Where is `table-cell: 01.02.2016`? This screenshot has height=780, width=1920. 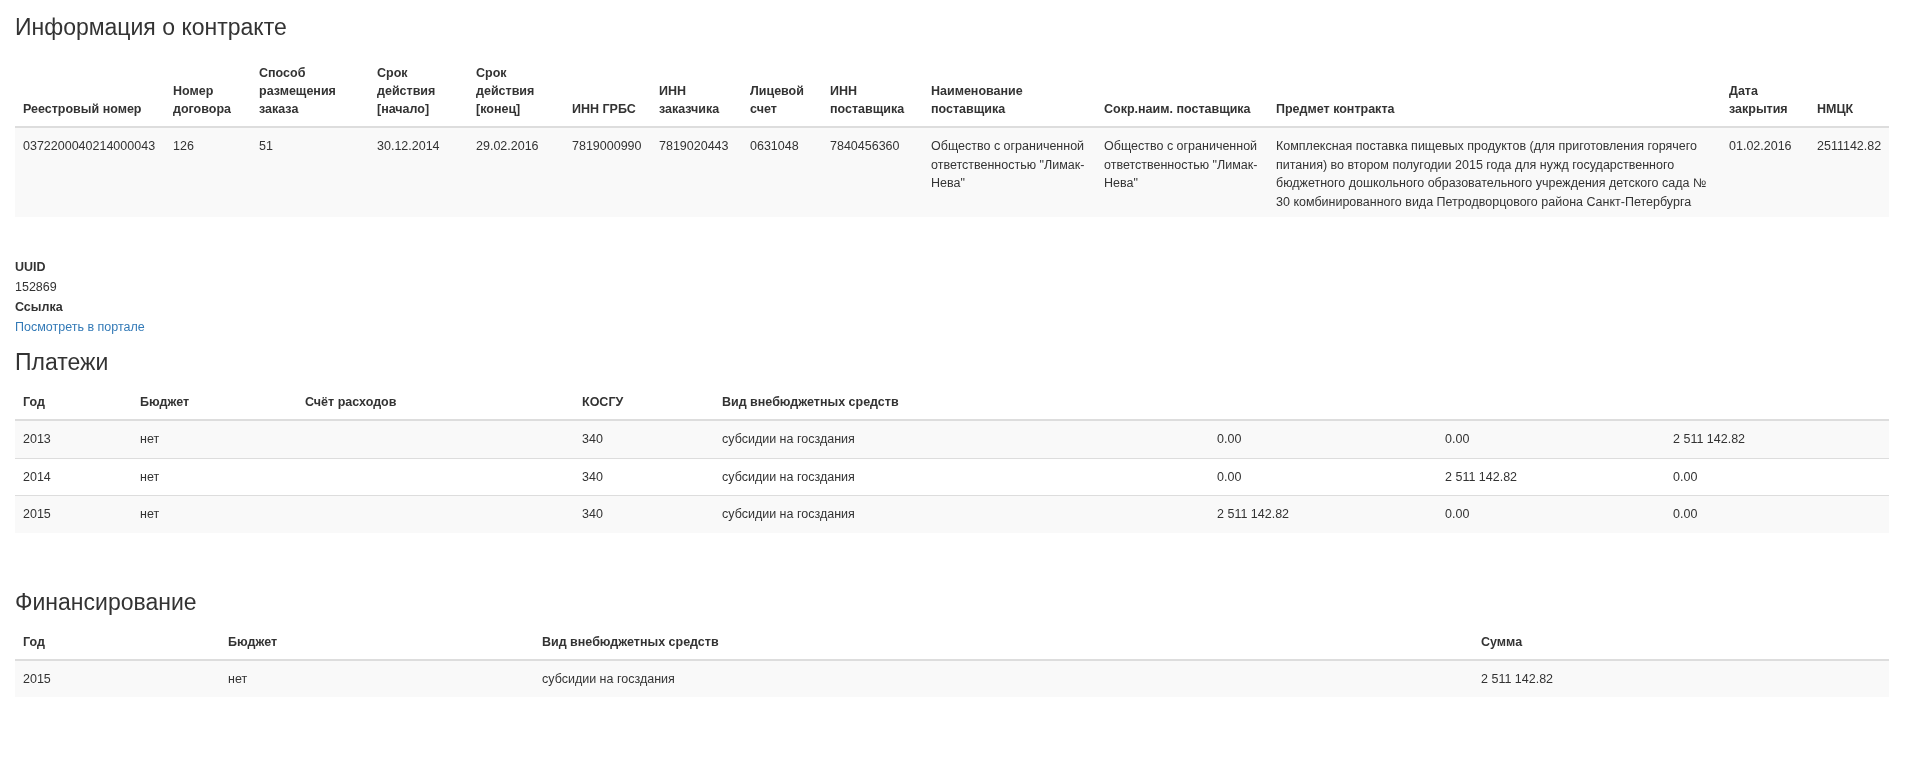 table-cell: 01.02.2016 is located at coordinates (1760, 146).